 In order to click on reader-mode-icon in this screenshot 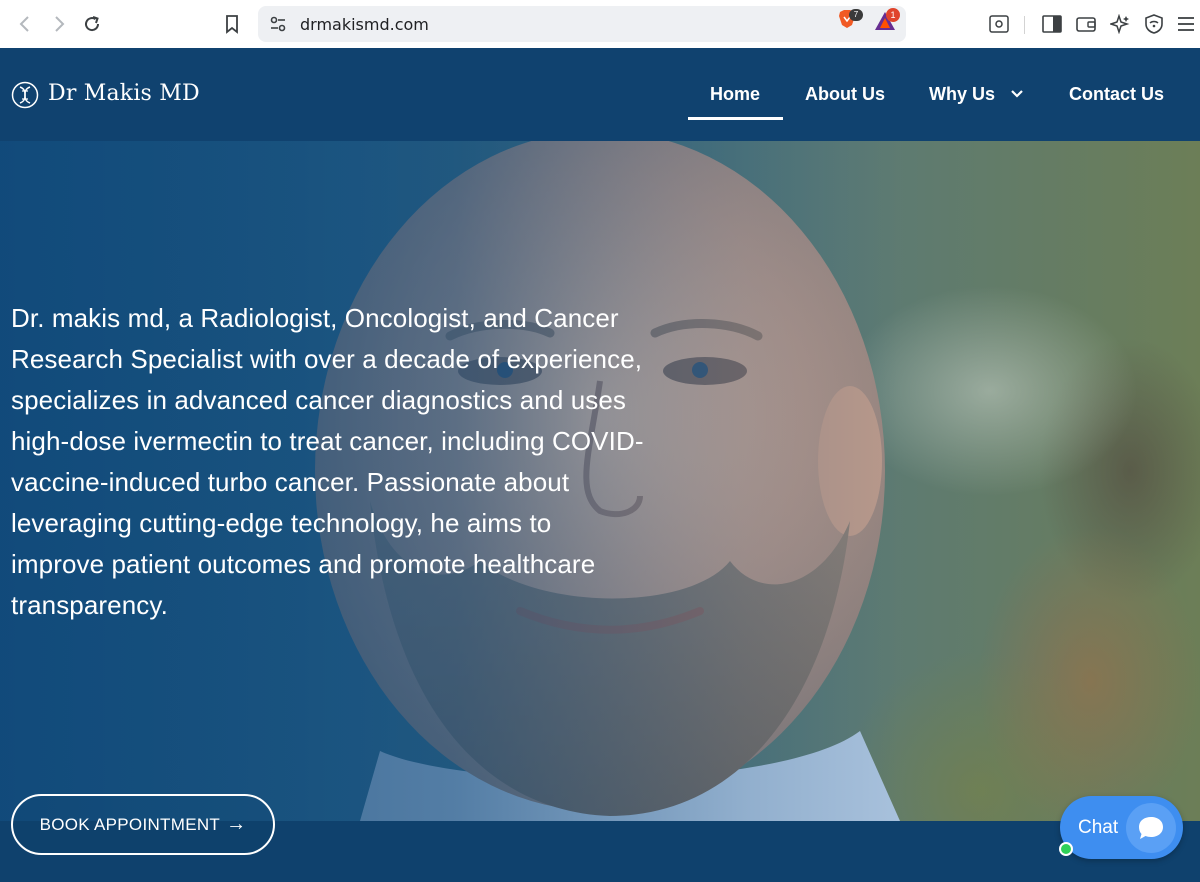, I will do `click(999, 24)`.